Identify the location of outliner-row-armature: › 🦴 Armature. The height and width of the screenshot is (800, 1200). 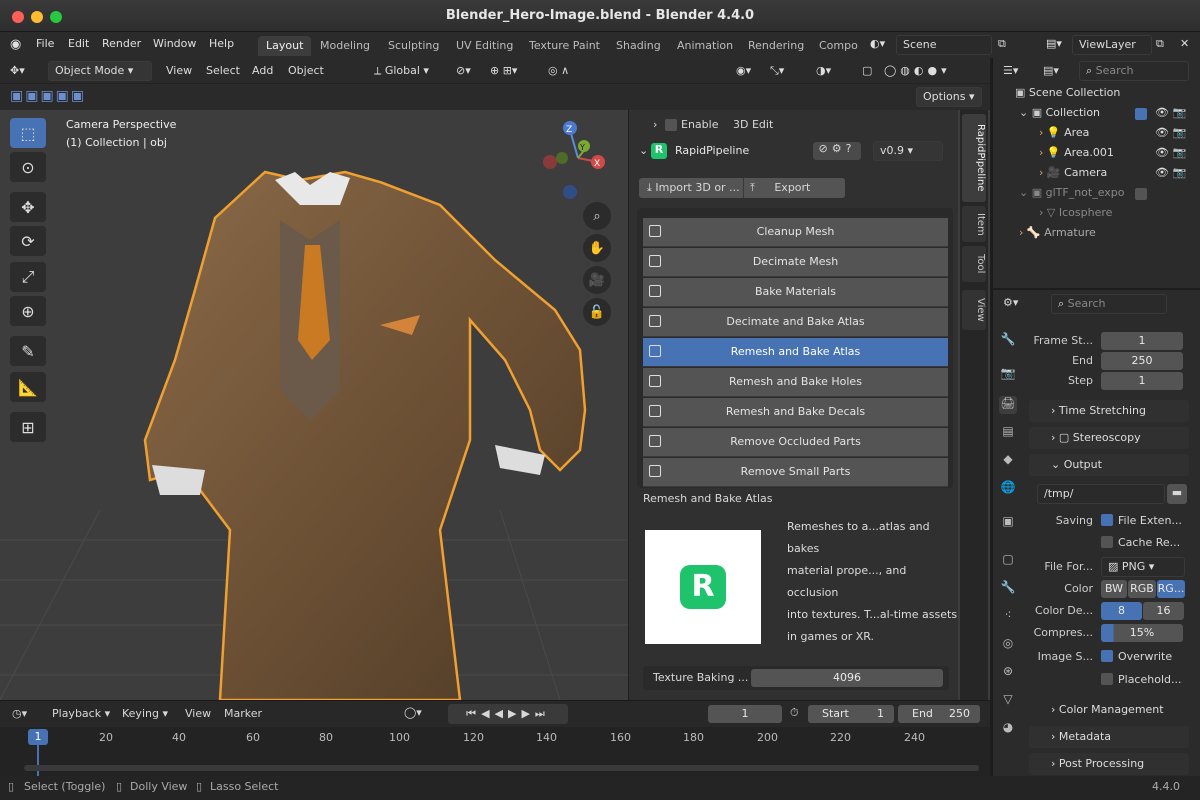
(1096, 236).